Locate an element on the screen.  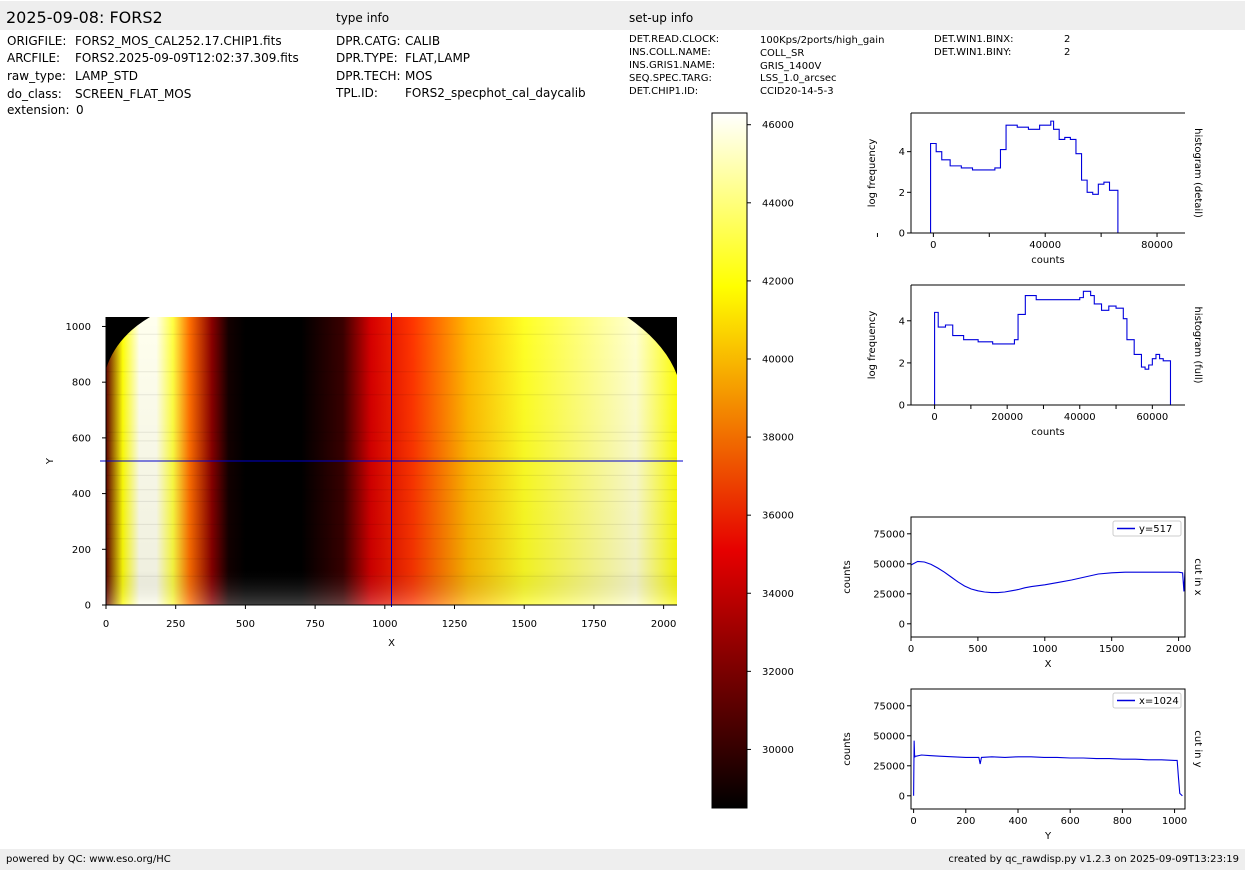
histogram-full-series is located at coordinates (1052, 348).